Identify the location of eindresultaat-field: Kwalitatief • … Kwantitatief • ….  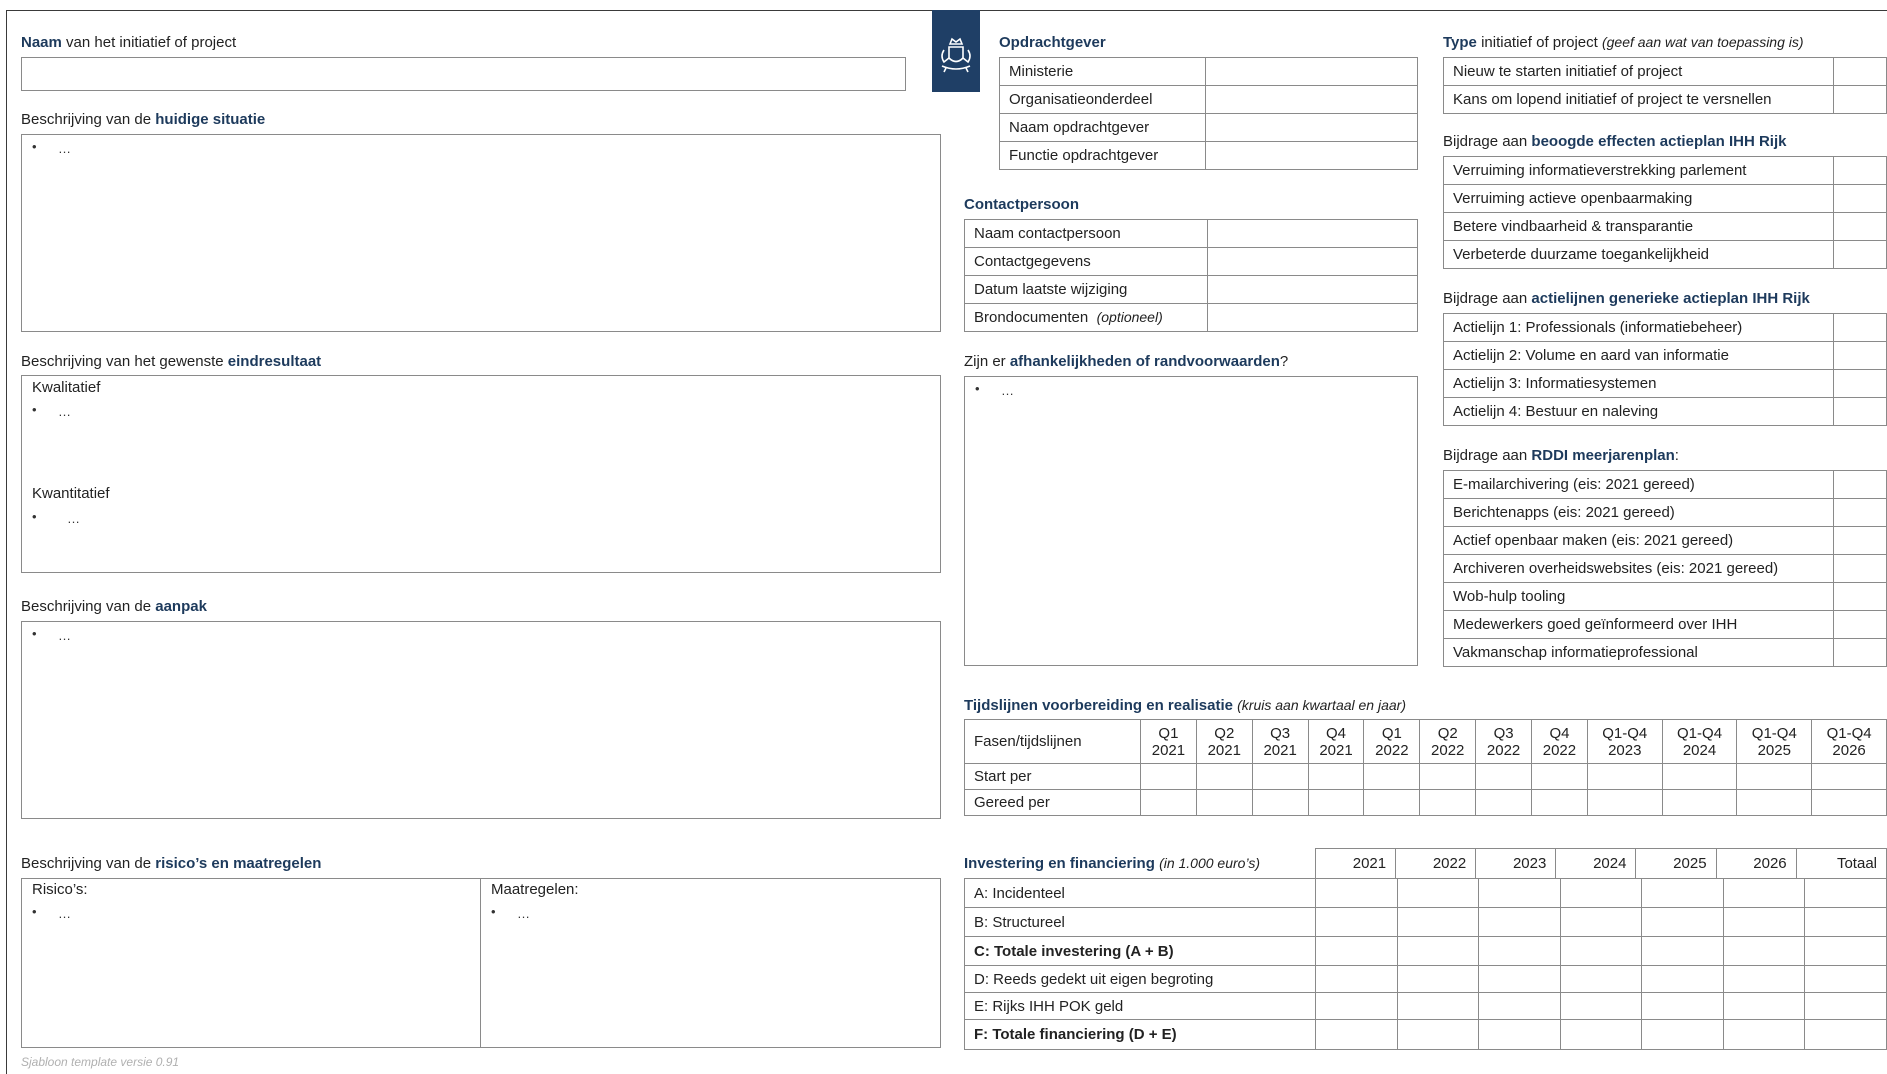
(481, 474).